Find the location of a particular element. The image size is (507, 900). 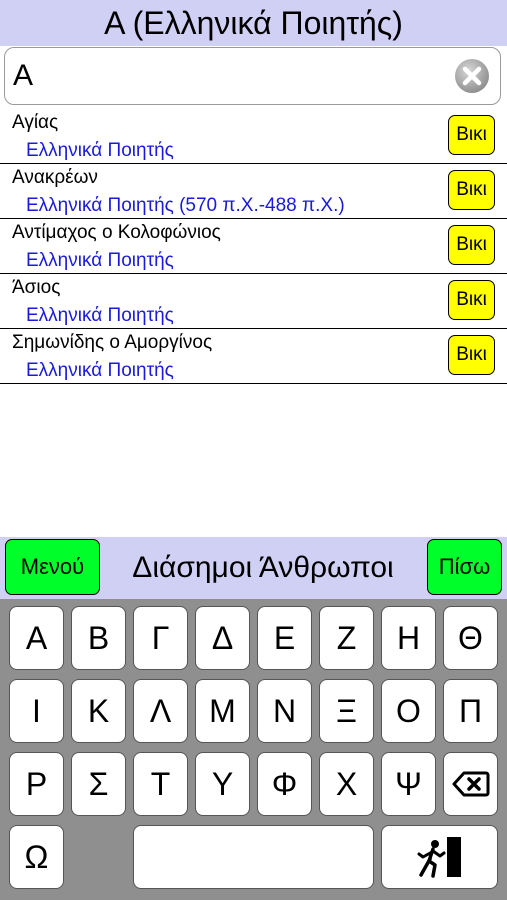

key-delta: Δ is located at coordinates (222, 638).